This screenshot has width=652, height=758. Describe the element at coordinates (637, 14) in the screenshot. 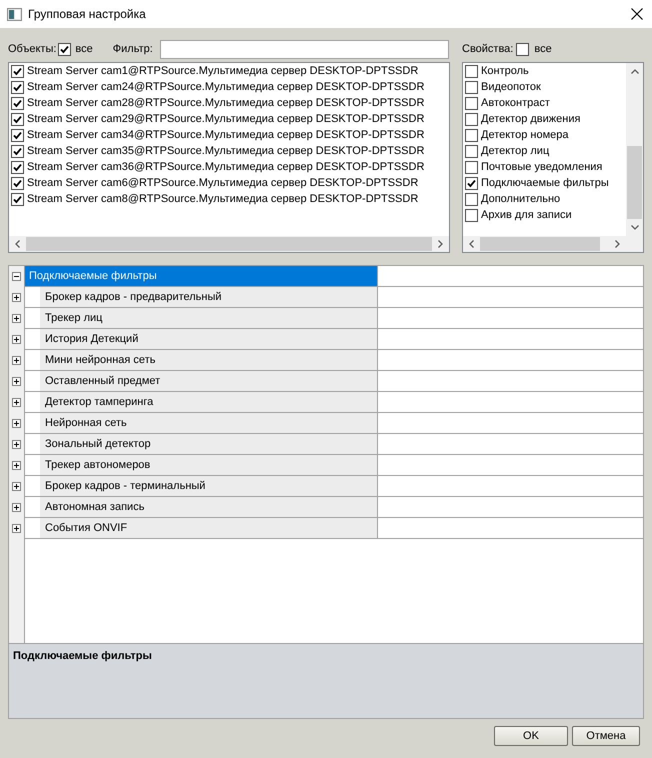

I see `close-icon` at that location.